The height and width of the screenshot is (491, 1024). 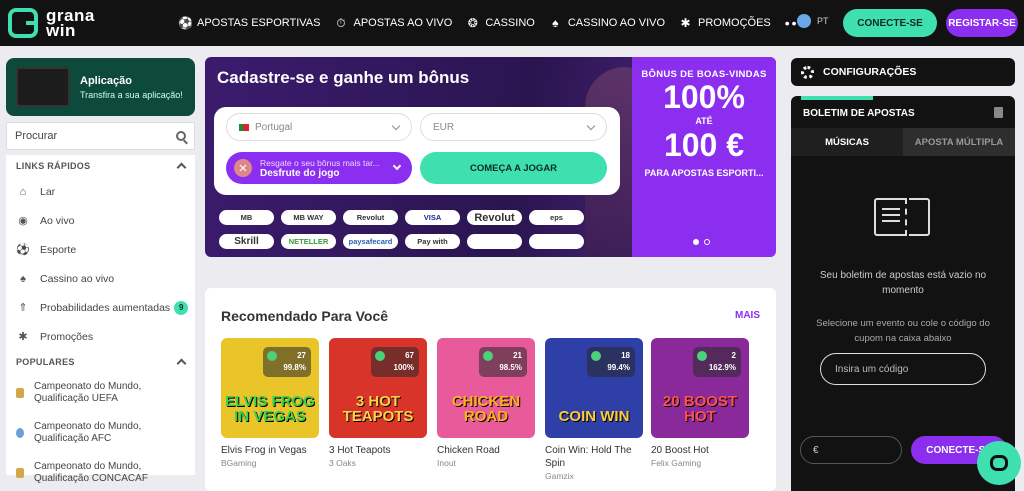 What do you see at coordinates (999, 463) in the screenshot?
I see `live-chat-button` at bounding box center [999, 463].